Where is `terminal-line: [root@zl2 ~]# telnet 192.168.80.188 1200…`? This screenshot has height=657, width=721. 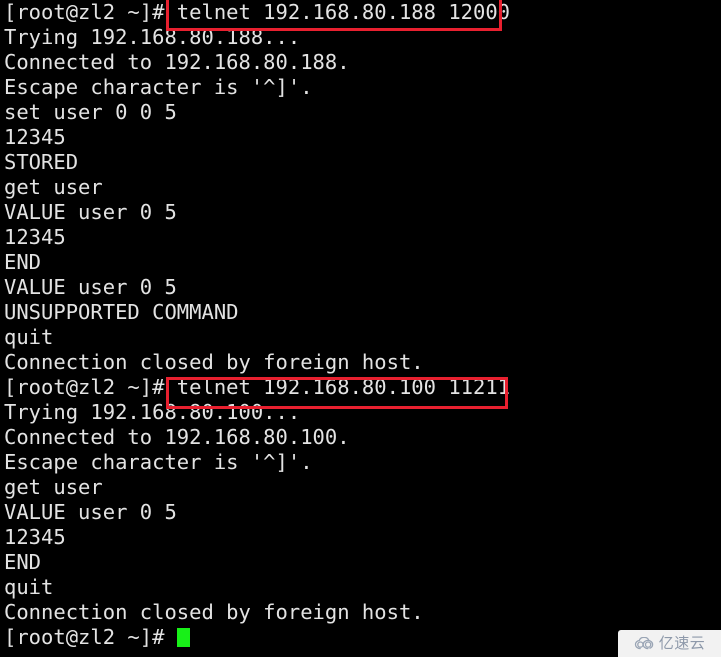 terminal-line: [root@zl2 ~]# telnet 192.168.80.188 1200… is located at coordinates (257, 12).